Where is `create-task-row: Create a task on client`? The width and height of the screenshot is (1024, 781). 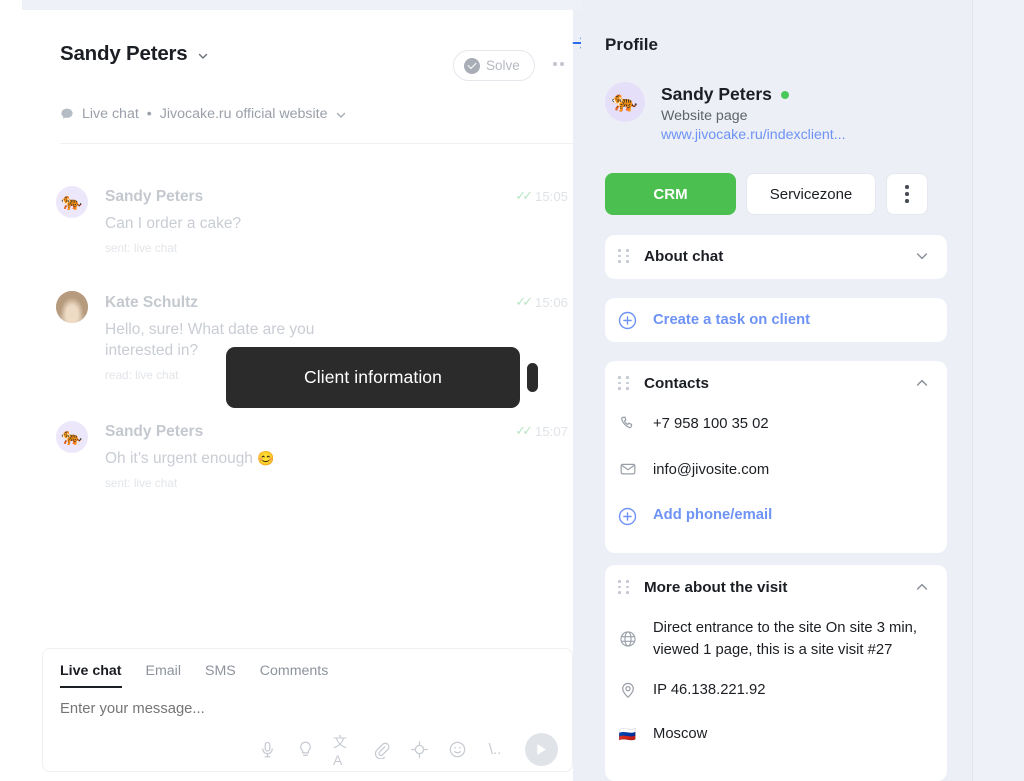
create-task-row: Create a task on client is located at coordinates (776, 320).